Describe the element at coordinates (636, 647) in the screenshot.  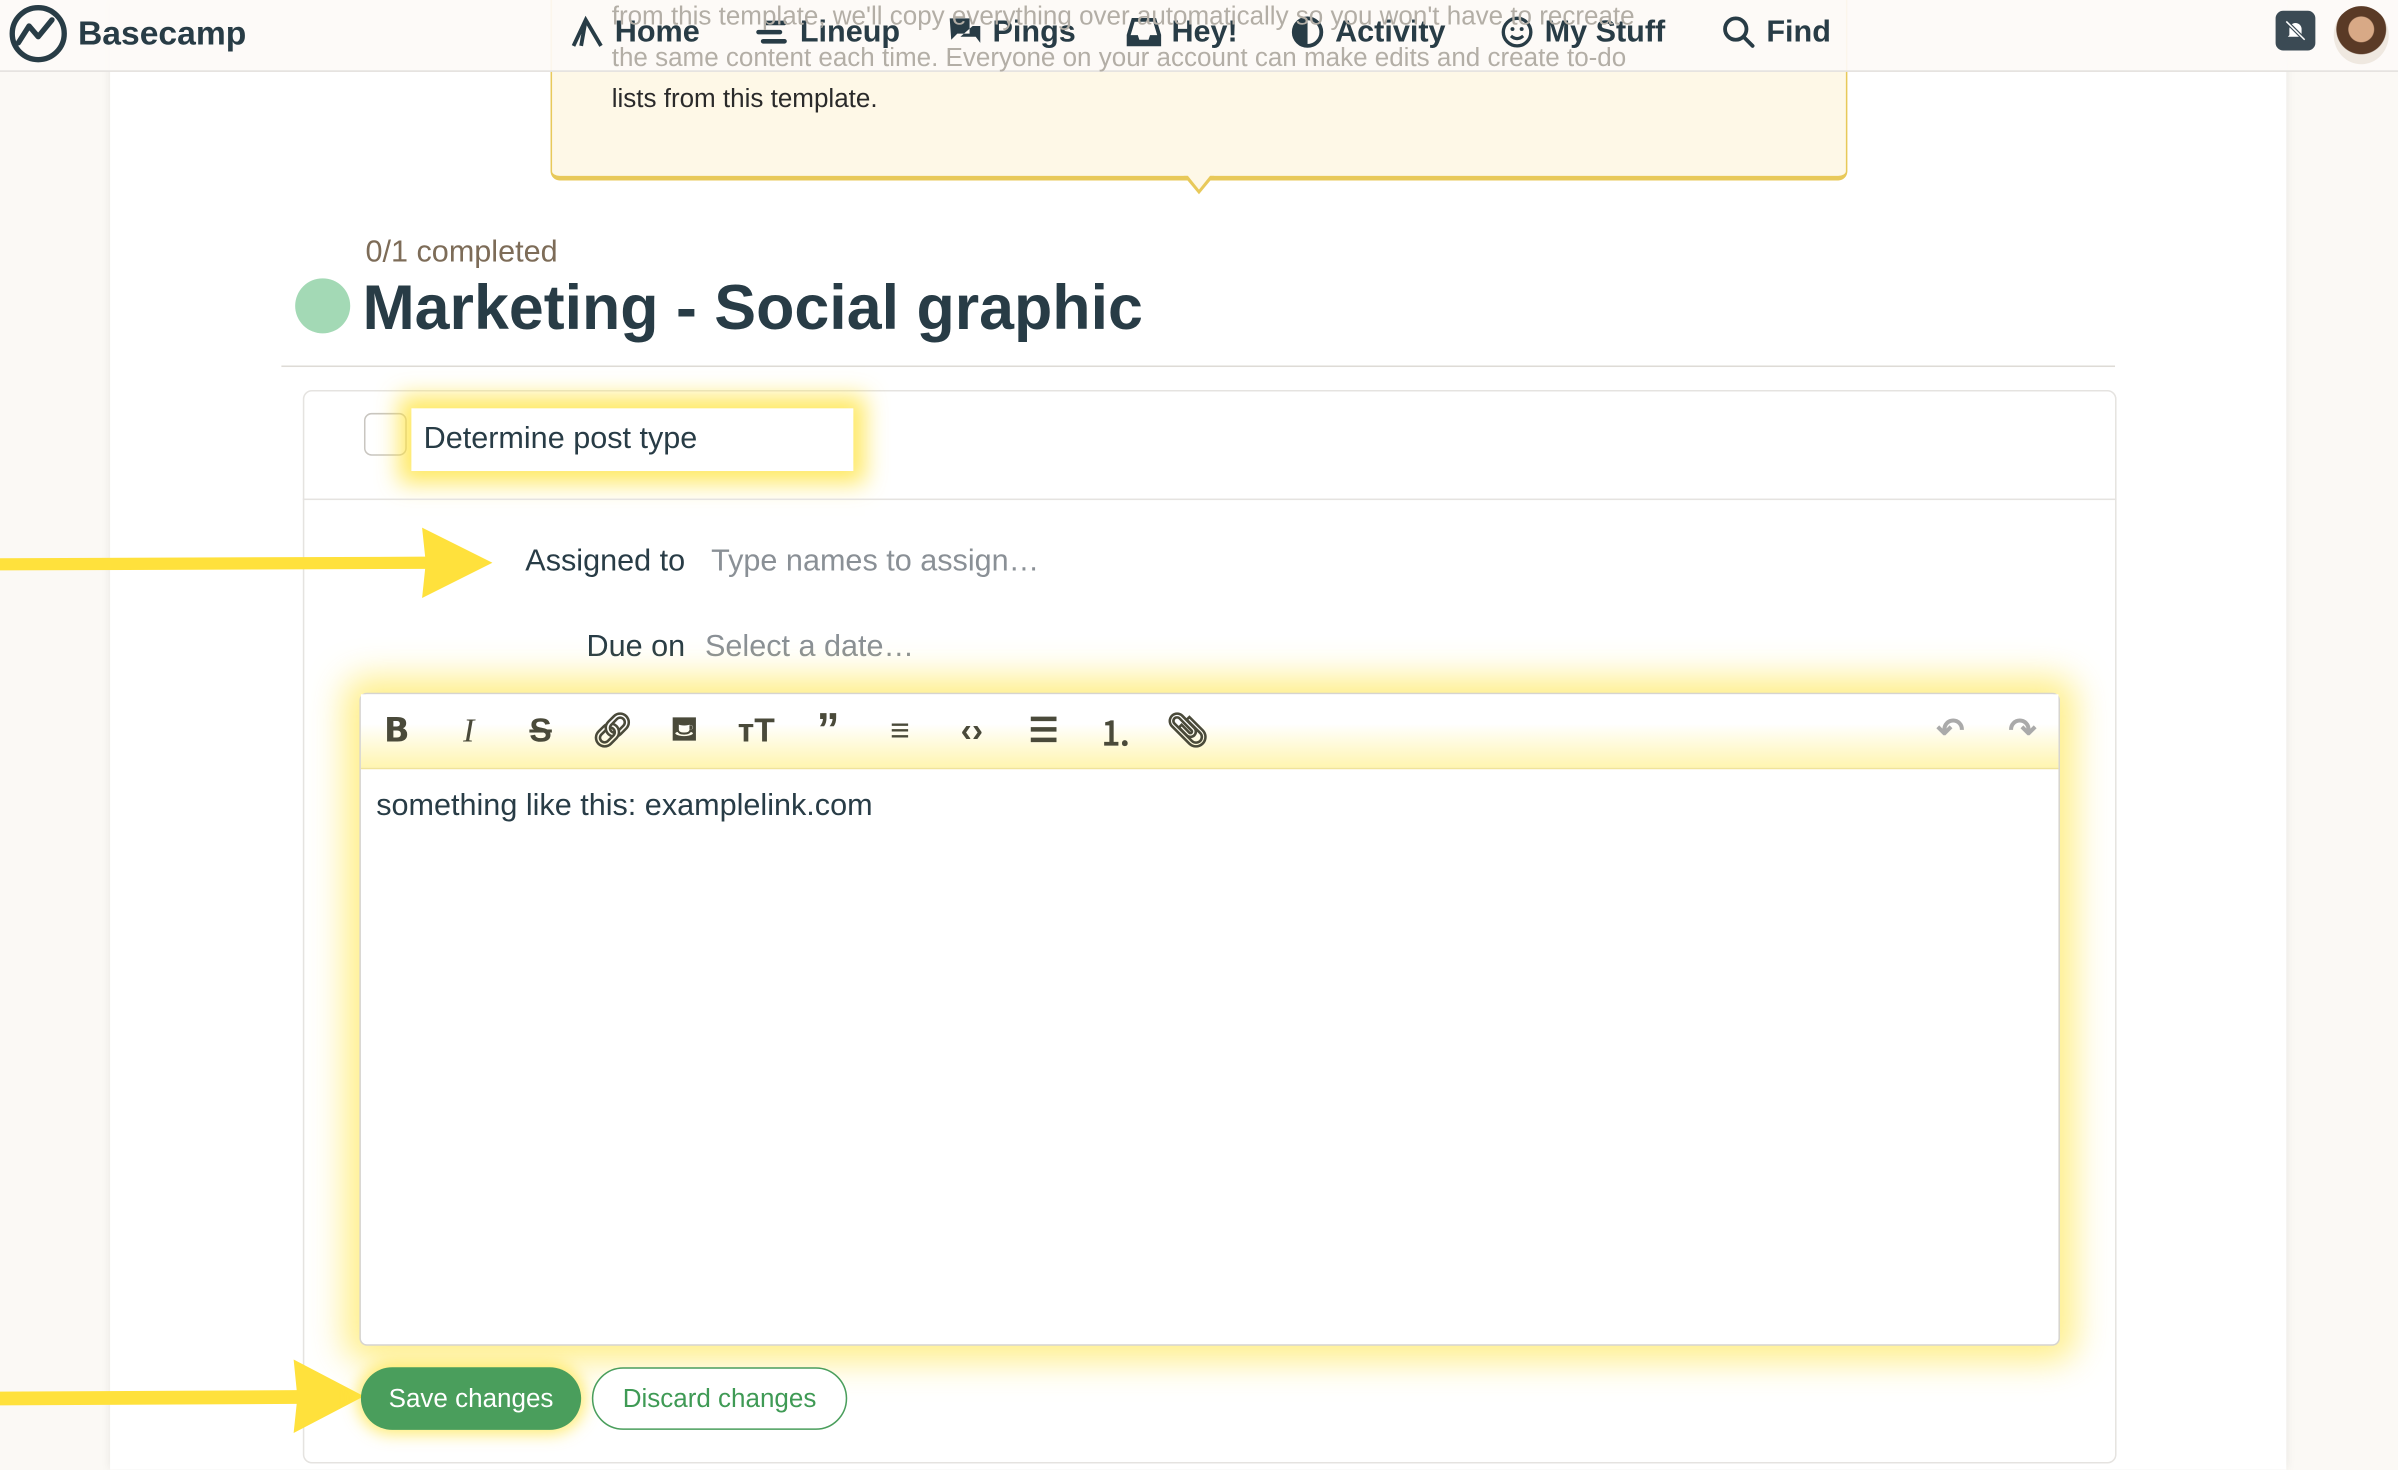
I see `due-label: Due on` at that location.